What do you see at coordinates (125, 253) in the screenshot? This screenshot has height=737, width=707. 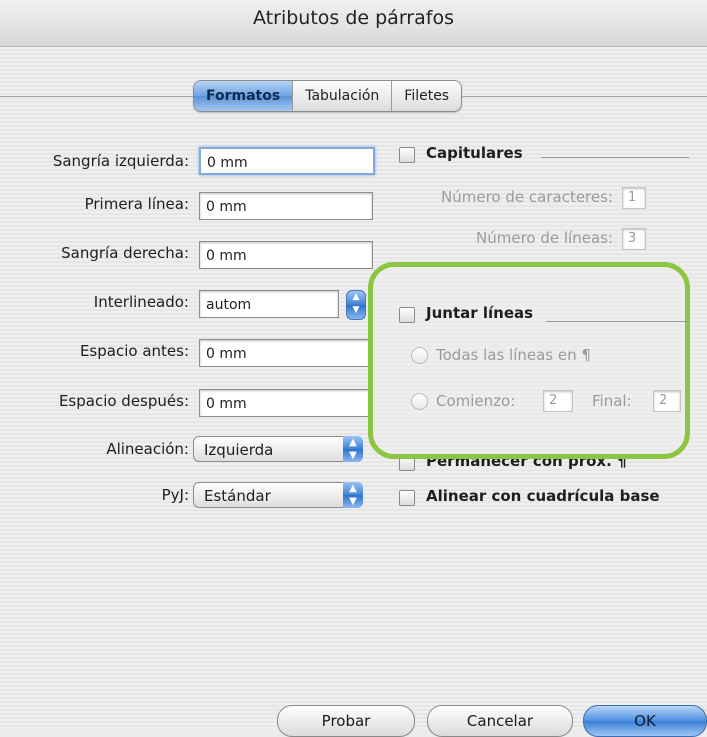 I see `right-indent-label: Sangría derecha:` at bounding box center [125, 253].